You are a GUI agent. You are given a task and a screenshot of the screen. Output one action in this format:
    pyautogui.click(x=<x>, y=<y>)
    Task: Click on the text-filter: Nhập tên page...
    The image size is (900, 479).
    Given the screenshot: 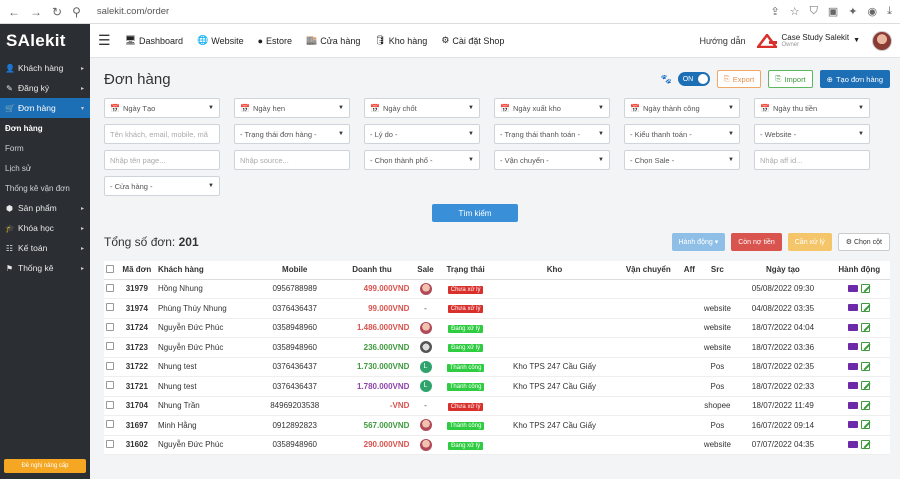 What is the action you would take?
    pyautogui.click(x=162, y=160)
    